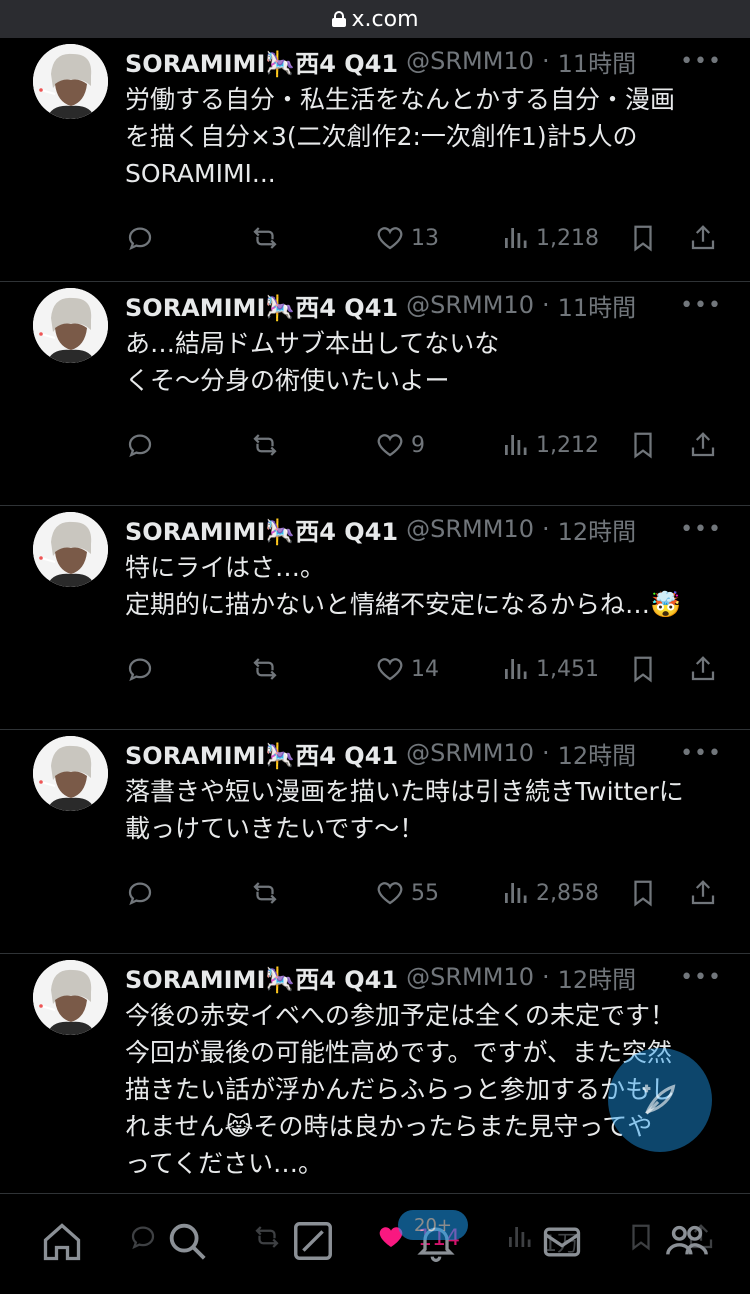 The height and width of the screenshot is (1294, 750). Describe the element at coordinates (403, 586) in the screenshot. I see `tweet-text: 特にライはさ…。 定期的に描かないと情緒不安定になるからね…🤯` at that location.